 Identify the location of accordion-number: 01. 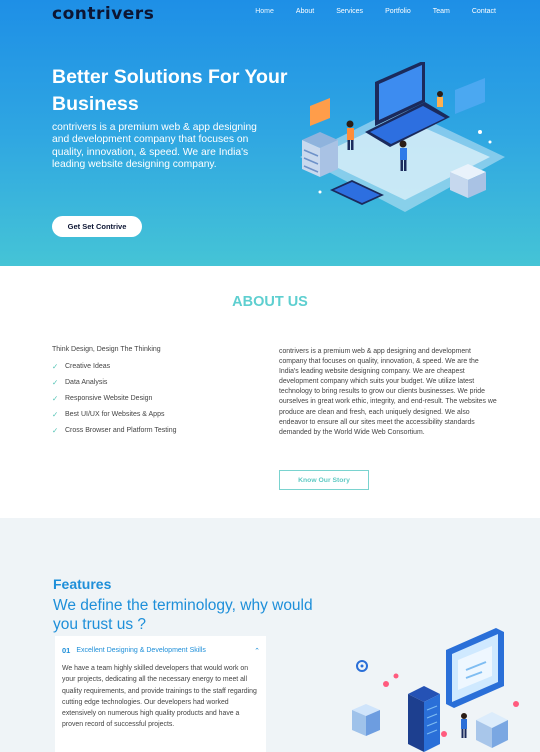
(66, 650).